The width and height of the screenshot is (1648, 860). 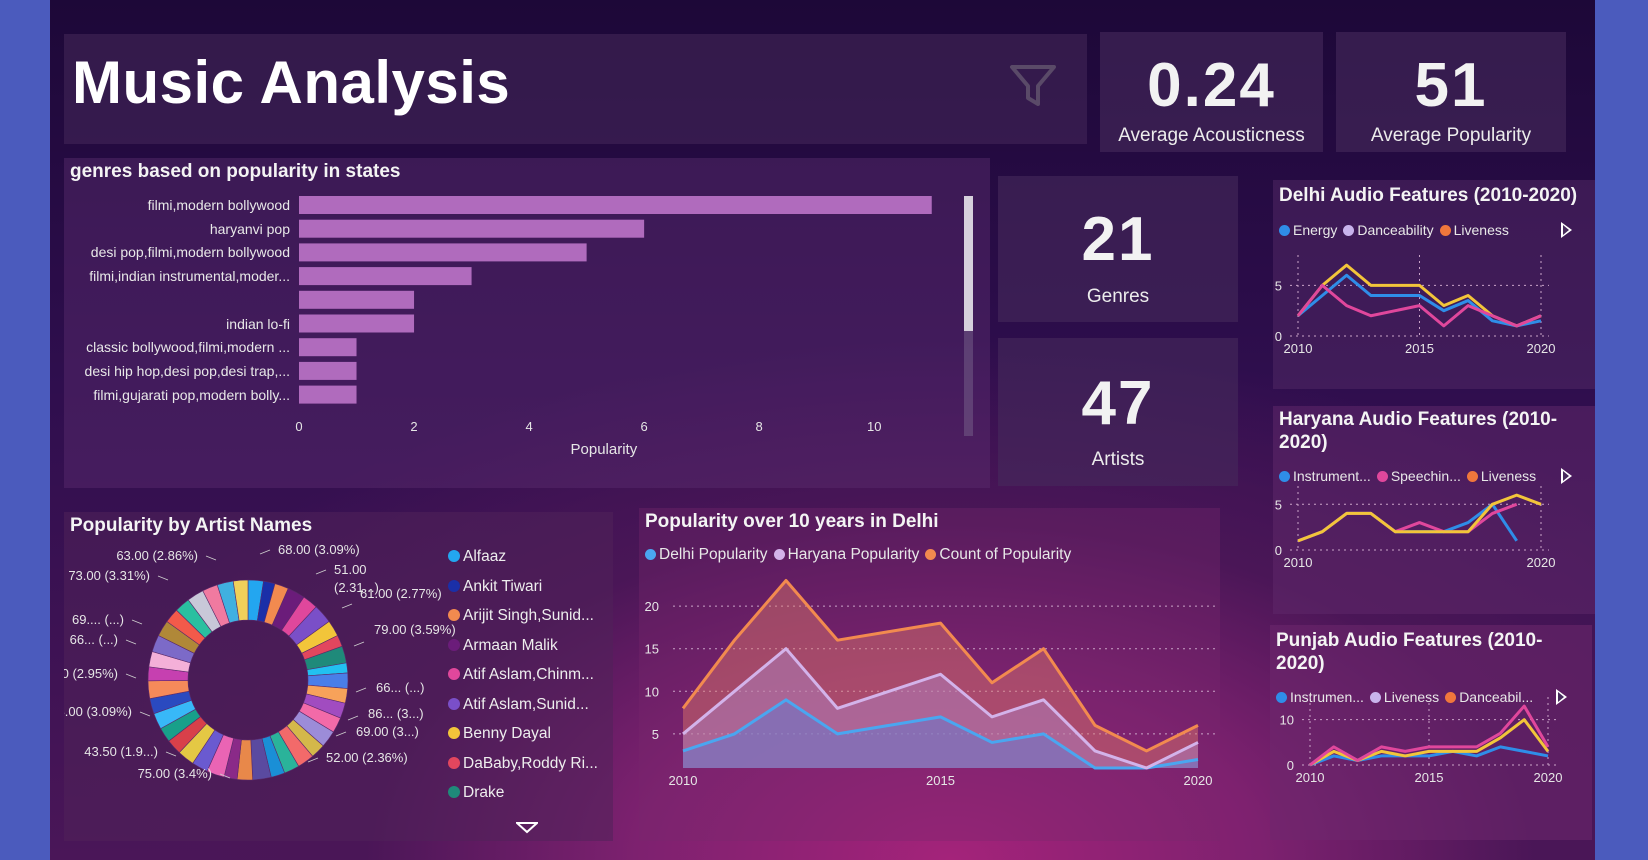 What do you see at coordinates (1451, 135) in the screenshot?
I see `kpi-popularity-label: Average Popularity` at bounding box center [1451, 135].